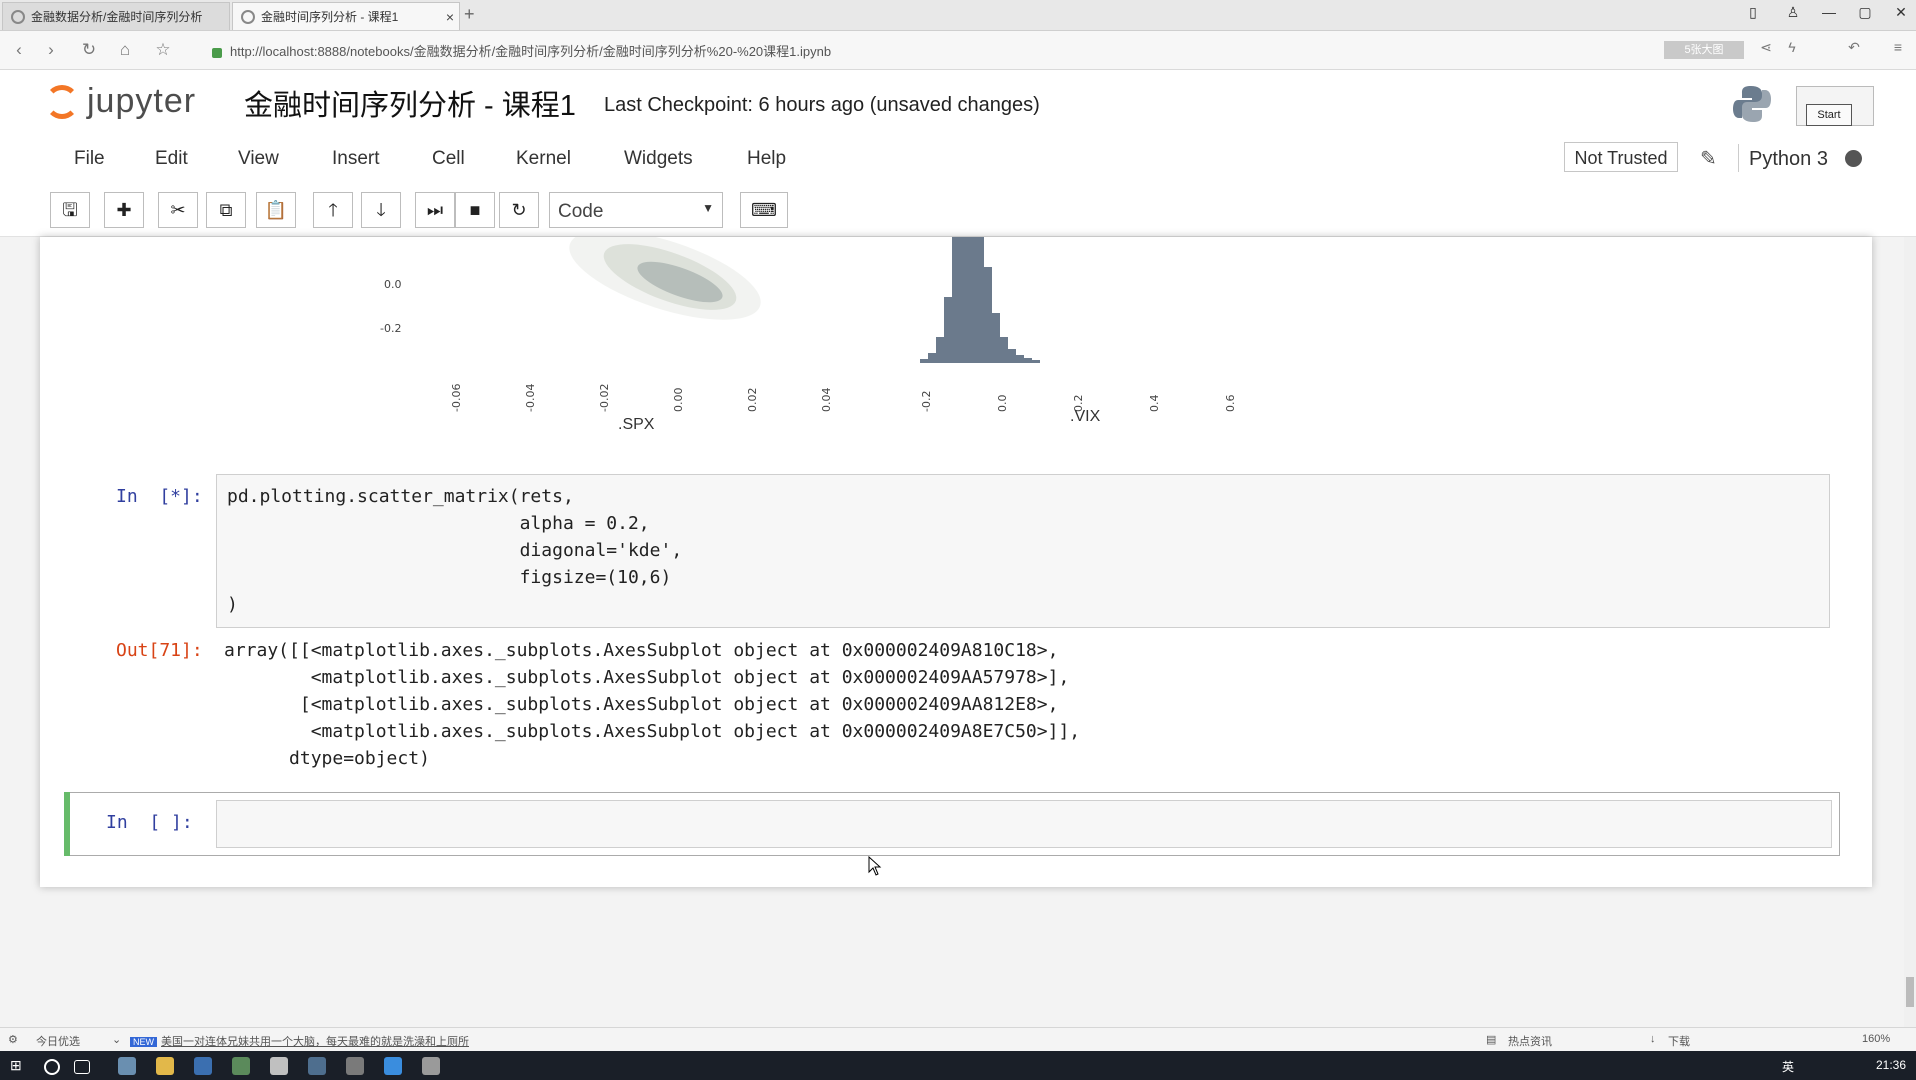 The width and height of the screenshot is (1916, 1080). I want to click on run-icon: ⏭, so click(435, 210).